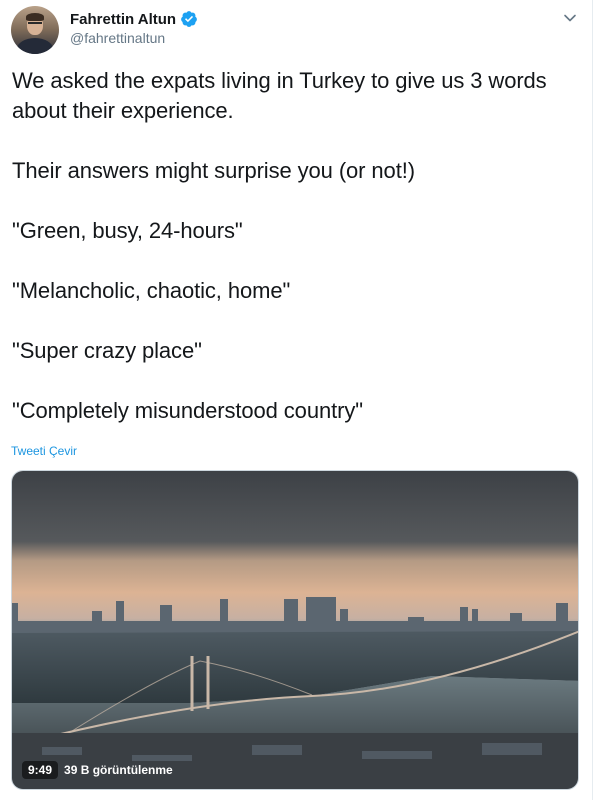  What do you see at coordinates (35, 17) in the screenshot?
I see `avatar-hair` at bounding box center [35, 17].